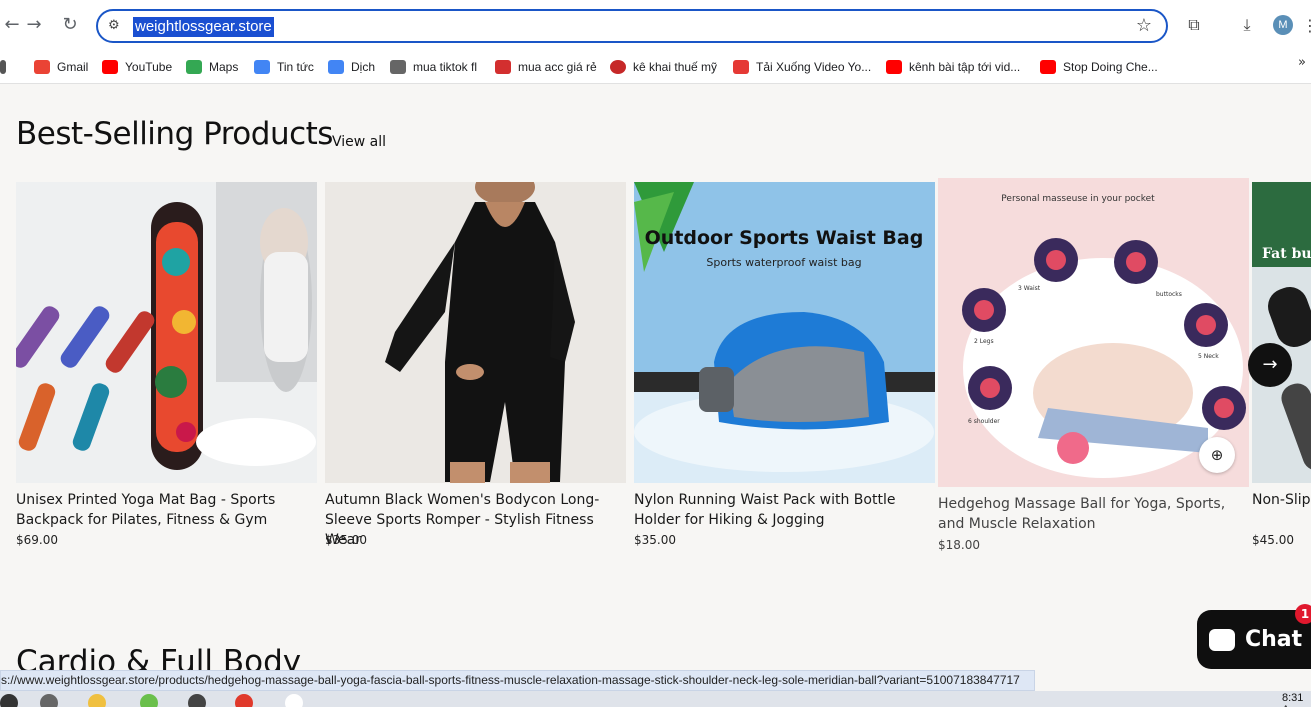  I want to click on chrome-icon, so click(244, 700).